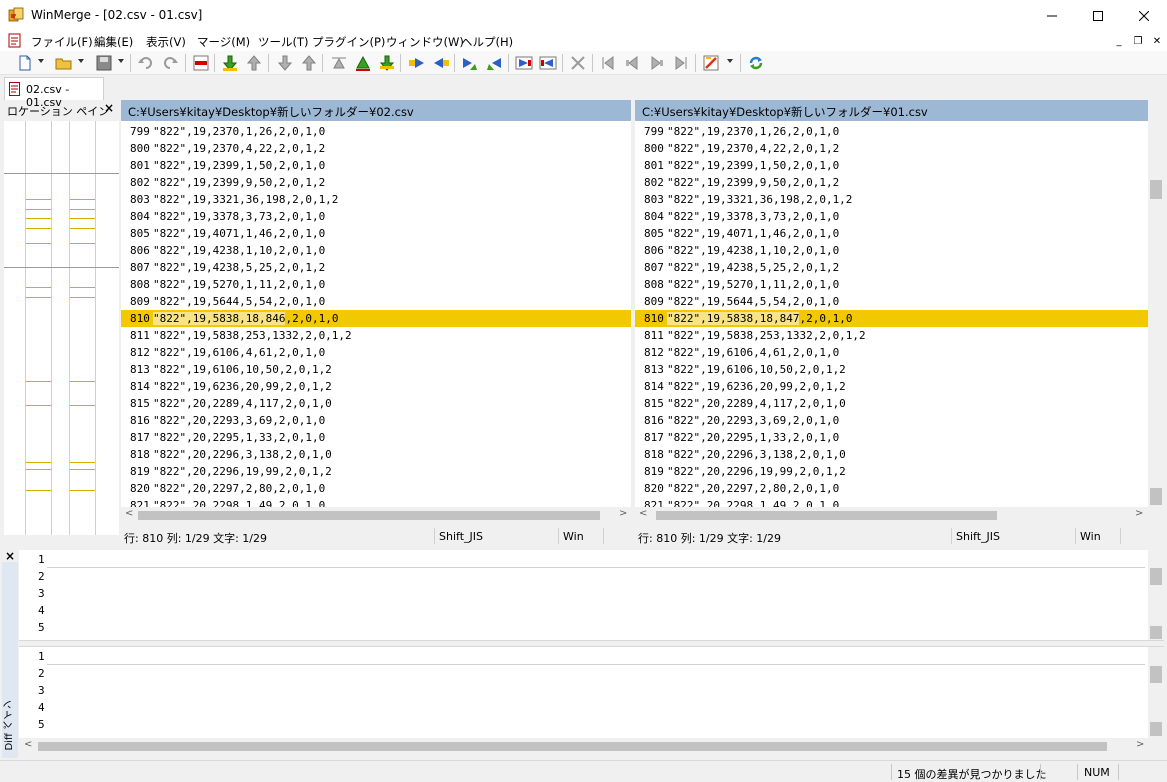 This screenshot has width=1167, height=782. What do you see at coordinates (62, 42) in the screenshot?
I see `menu-file: ファイル(F)` at bounding box center [62, 42].